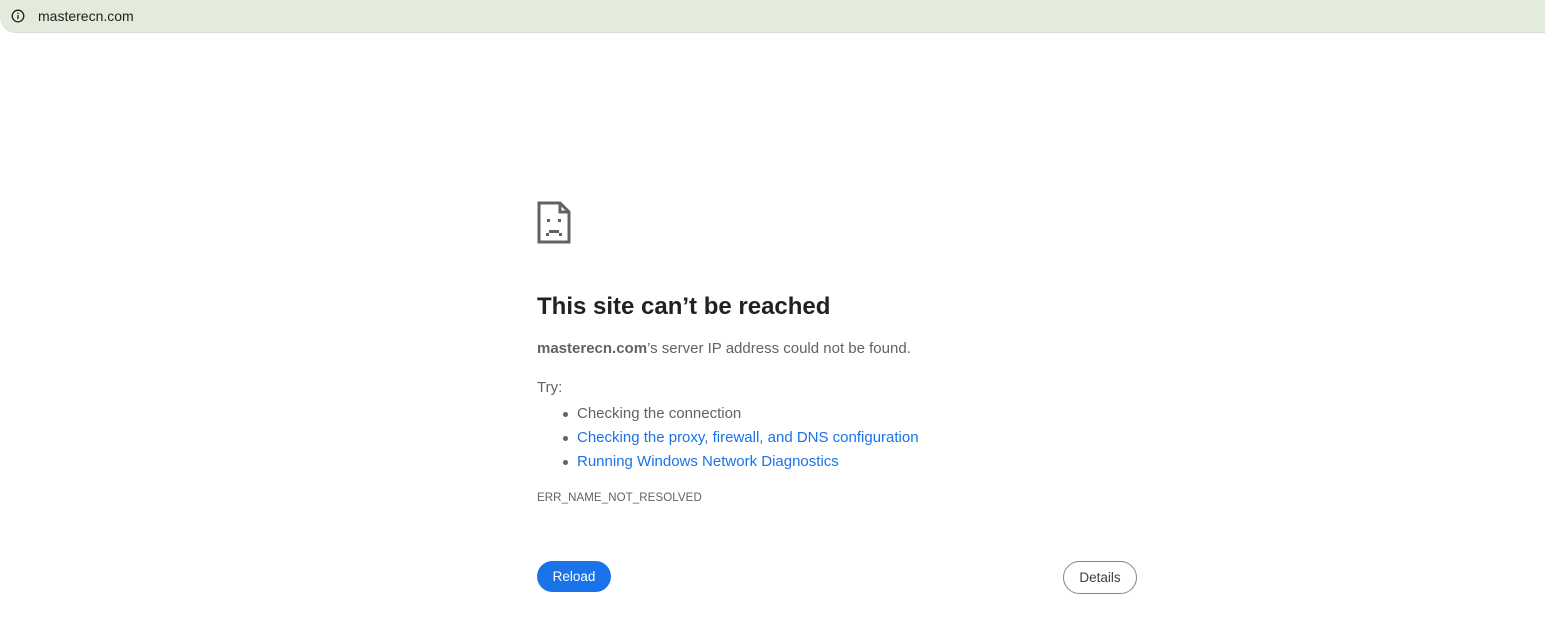 The width and height of the screenshot is (1545, 637). Describe the element at coordinates (684, 306) in the screenshot. I see `error-title: This site can’t be reached` at that location.